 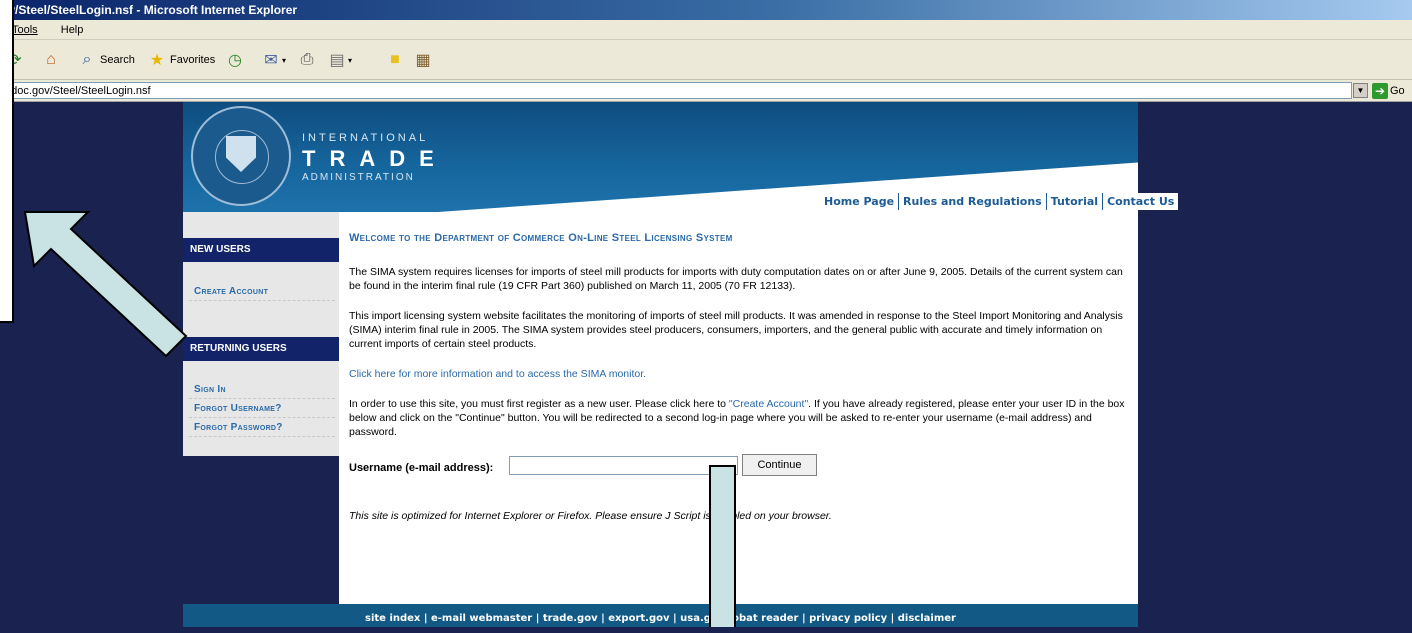 What do you see at coordinates (421, 468) in the screenshot?
I see `username-label: Username (e-mail address):` at bounding box center [421, 468].